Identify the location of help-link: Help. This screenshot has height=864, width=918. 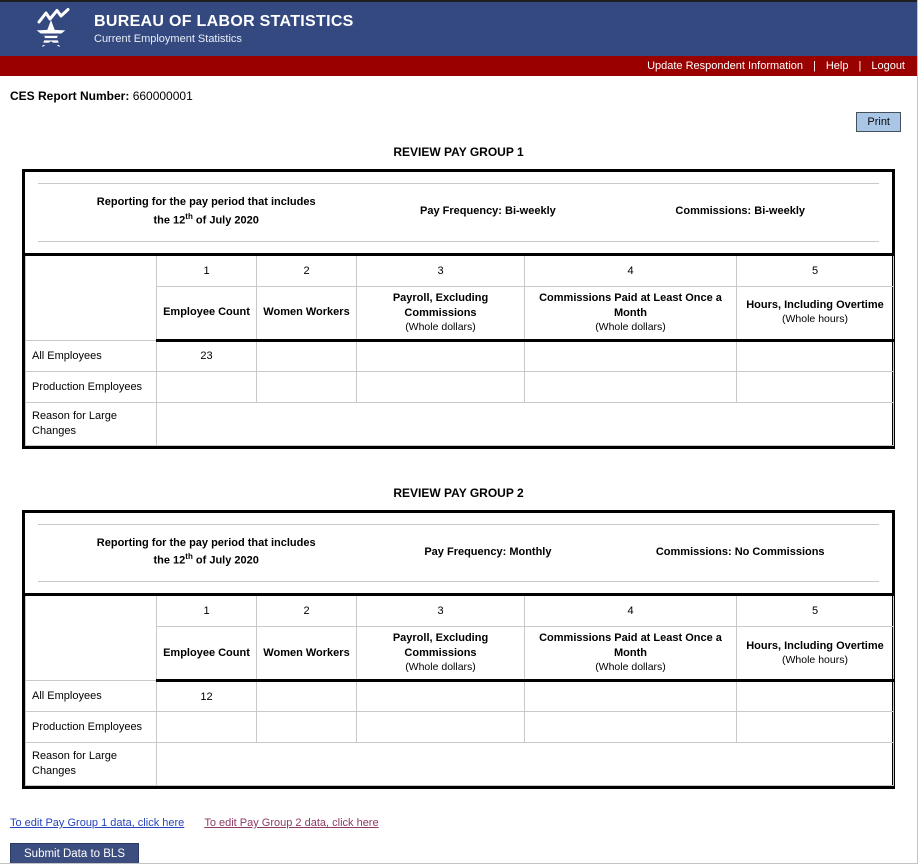
(837, 66).